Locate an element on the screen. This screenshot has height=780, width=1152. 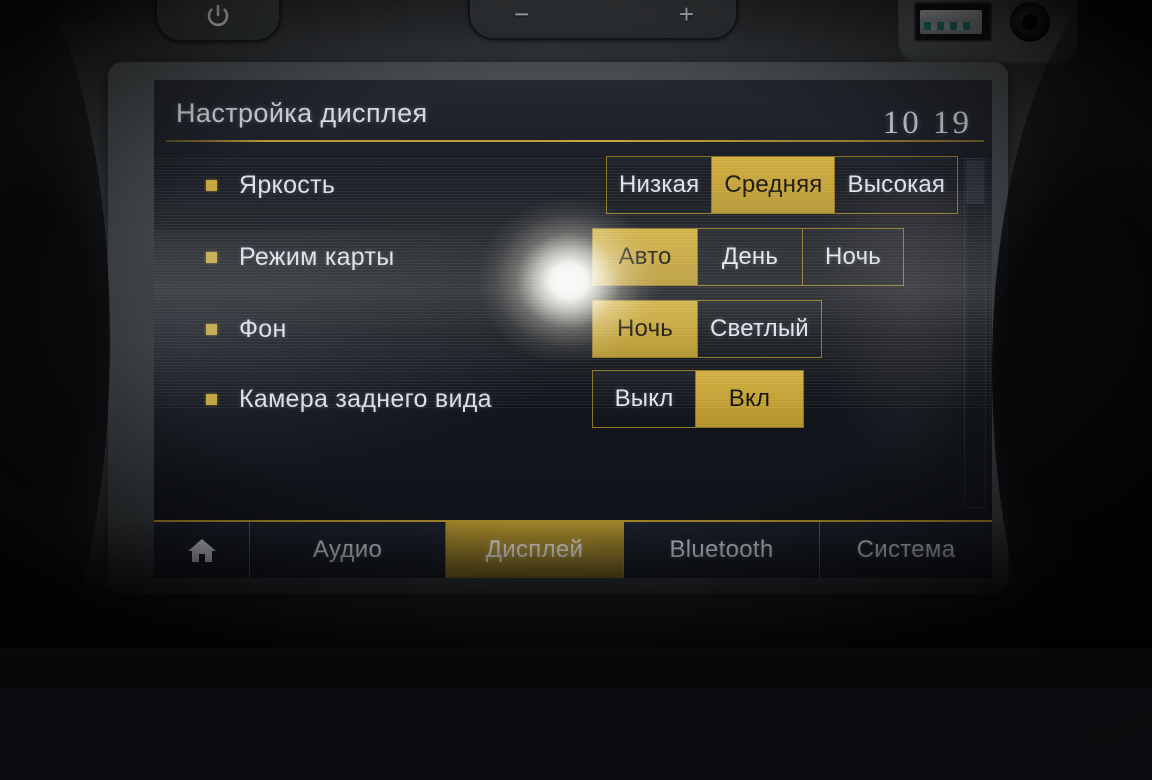
header-divider is located at coordinates (575, 141).